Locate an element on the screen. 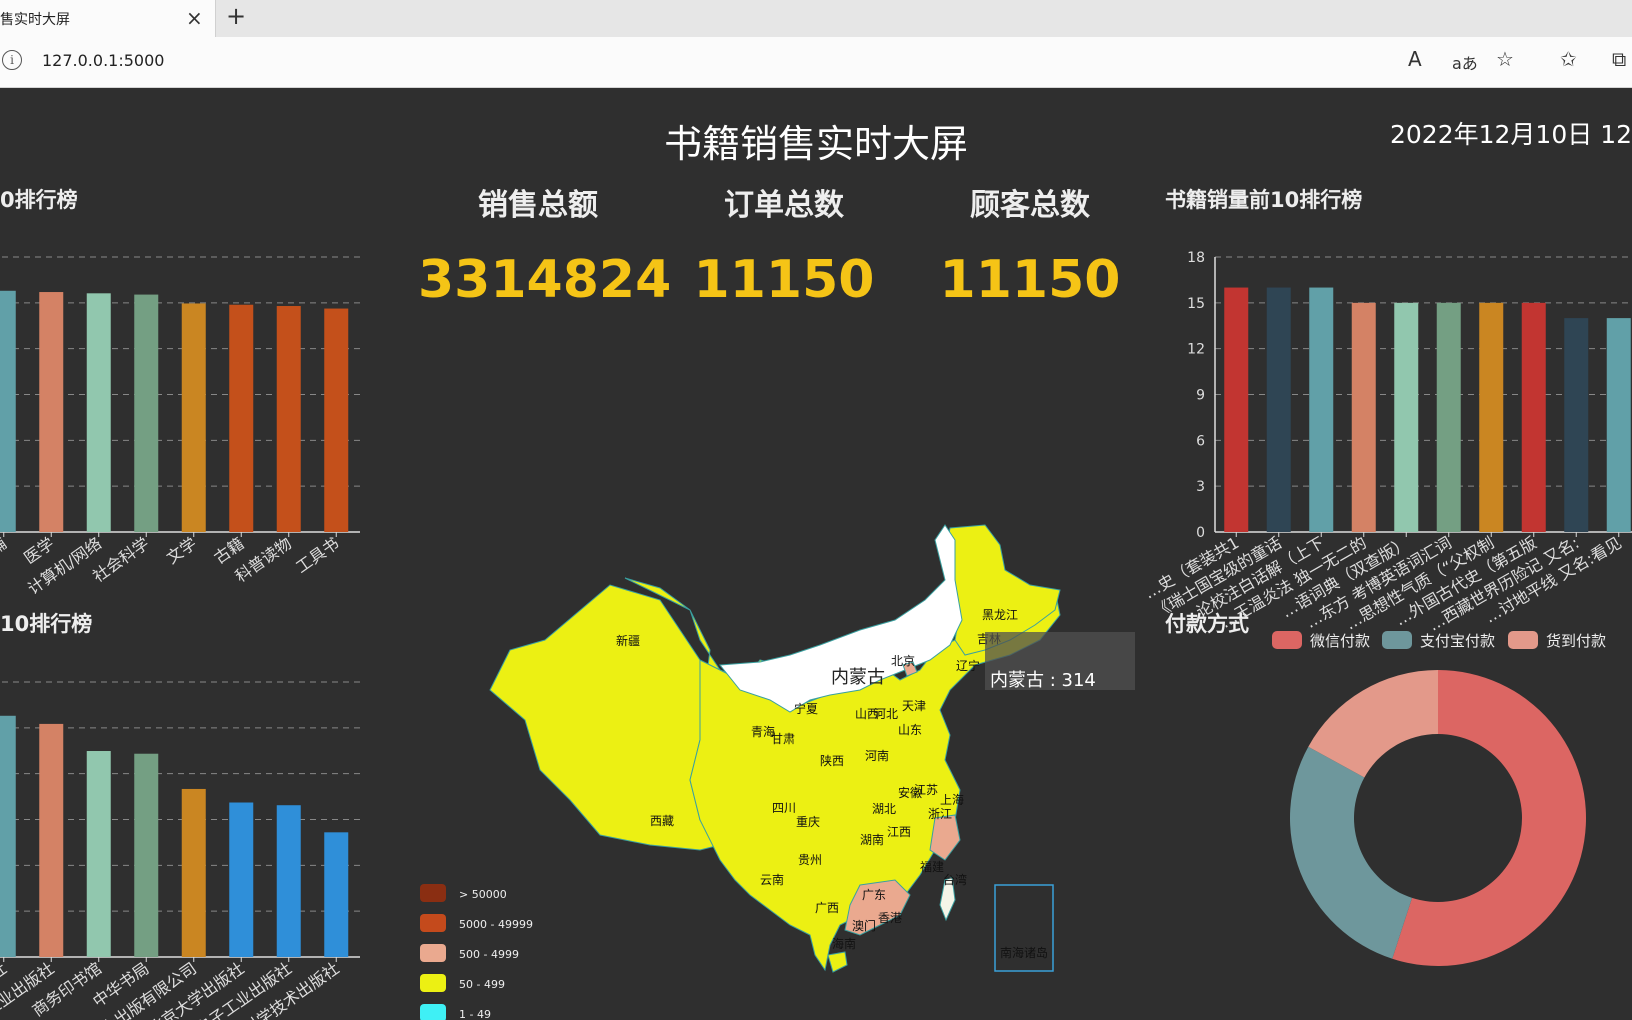  map-hainan is located at coordinates (837, 962).